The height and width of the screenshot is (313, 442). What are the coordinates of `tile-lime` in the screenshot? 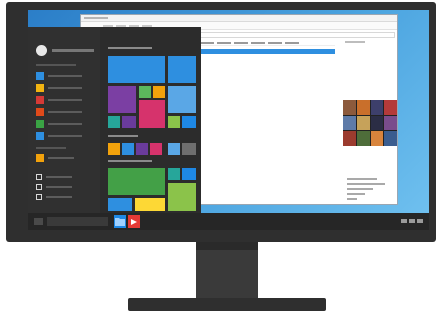 It's located at (174, 122).